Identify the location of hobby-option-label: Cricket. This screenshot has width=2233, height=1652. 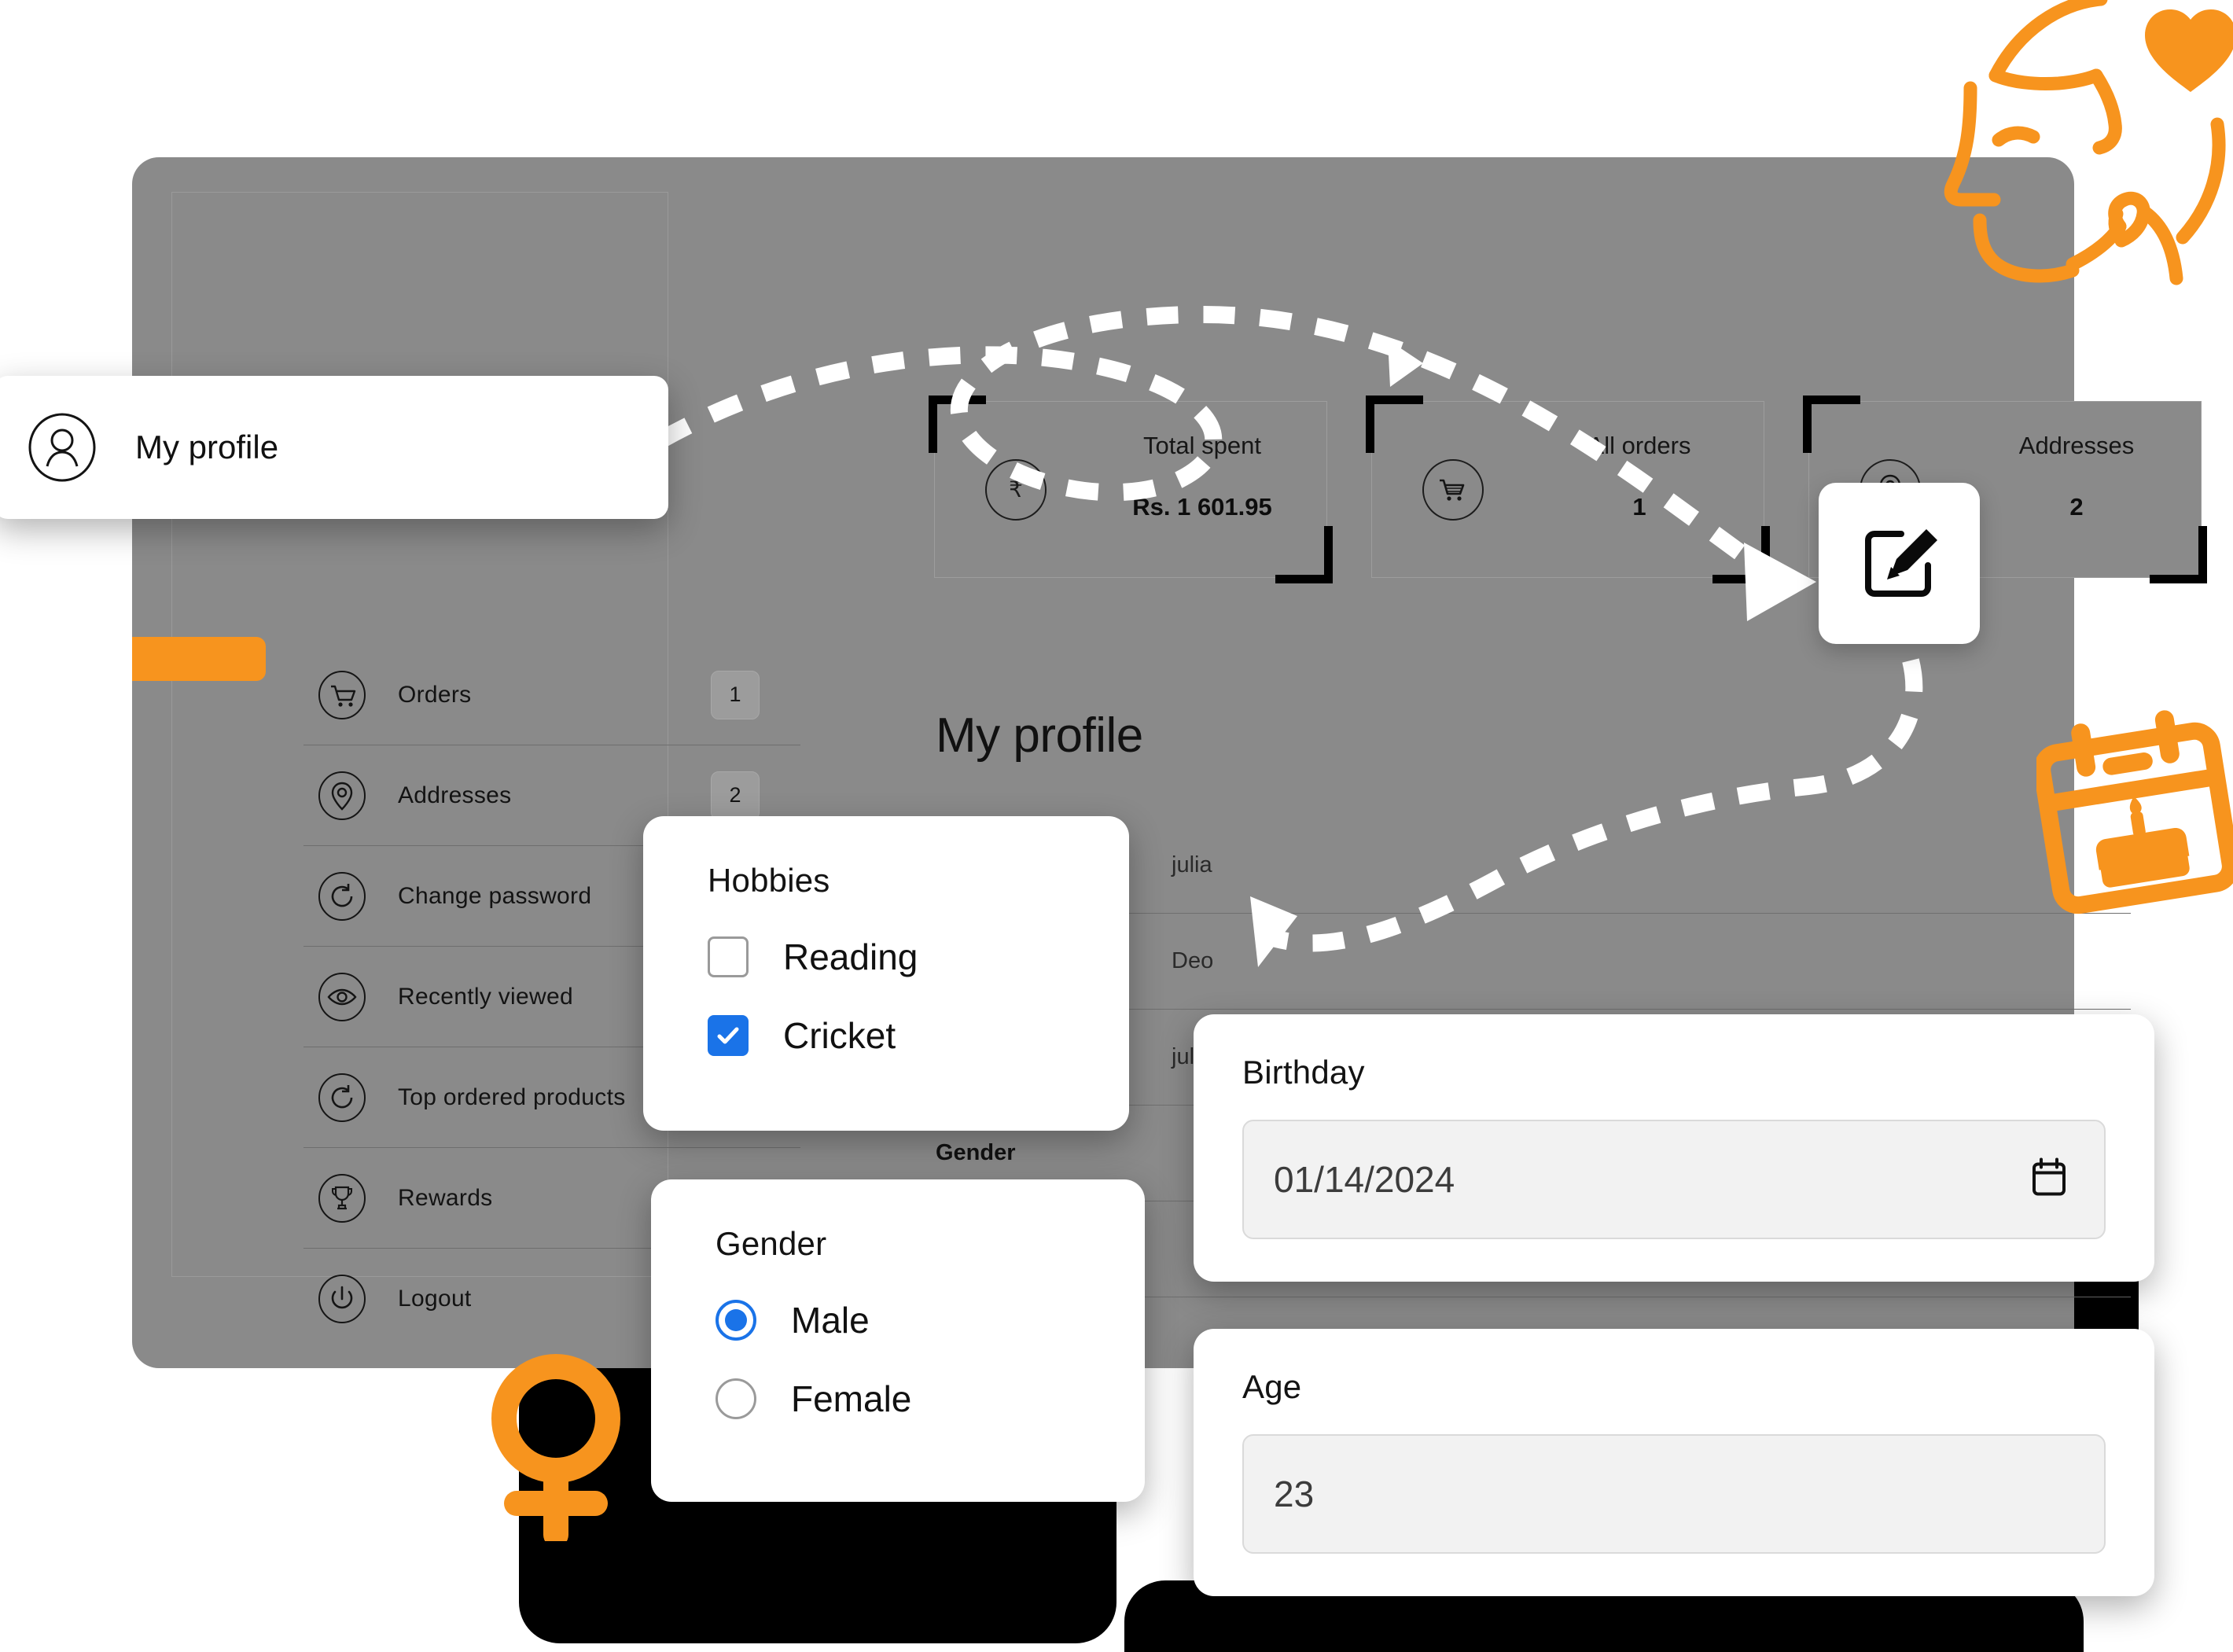
(840, 1035).